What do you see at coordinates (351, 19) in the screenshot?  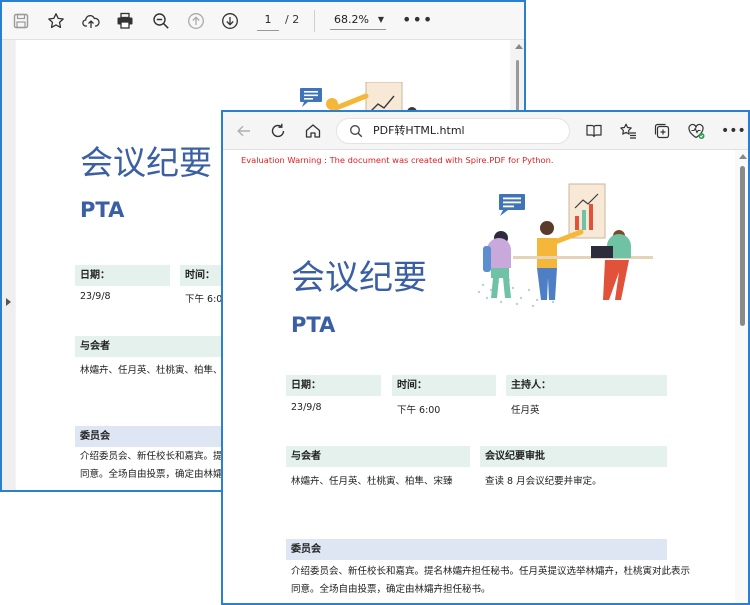 I see `zoom-value: 68.2%` at bounding box center [351, 19].